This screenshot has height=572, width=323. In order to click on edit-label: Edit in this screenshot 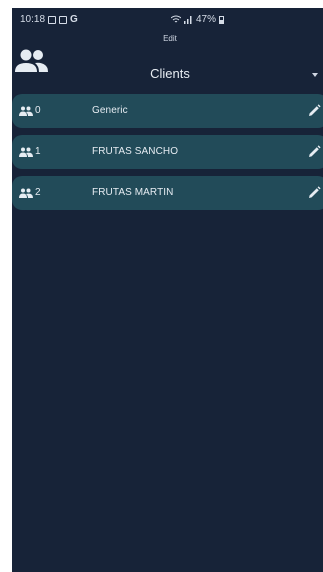, I will do `click(167, 38)`.